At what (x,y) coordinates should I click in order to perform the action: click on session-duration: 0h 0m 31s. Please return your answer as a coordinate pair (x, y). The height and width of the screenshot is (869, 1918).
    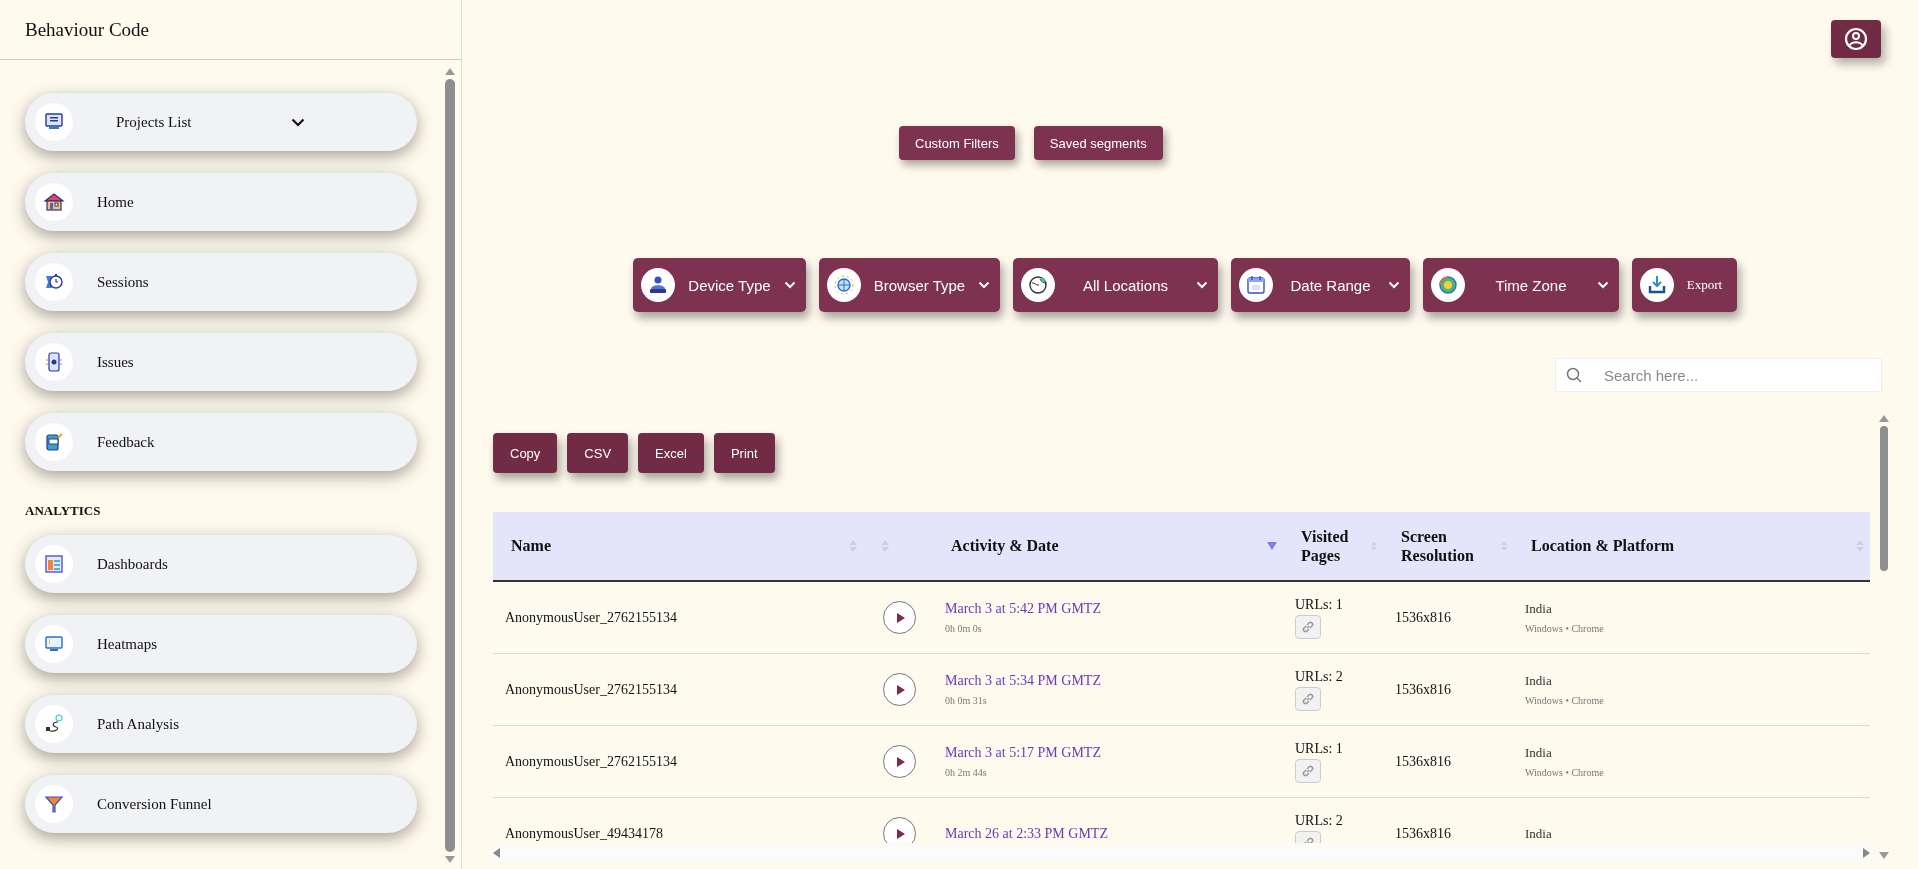
    Looking at the image, I should click on (966, 700).